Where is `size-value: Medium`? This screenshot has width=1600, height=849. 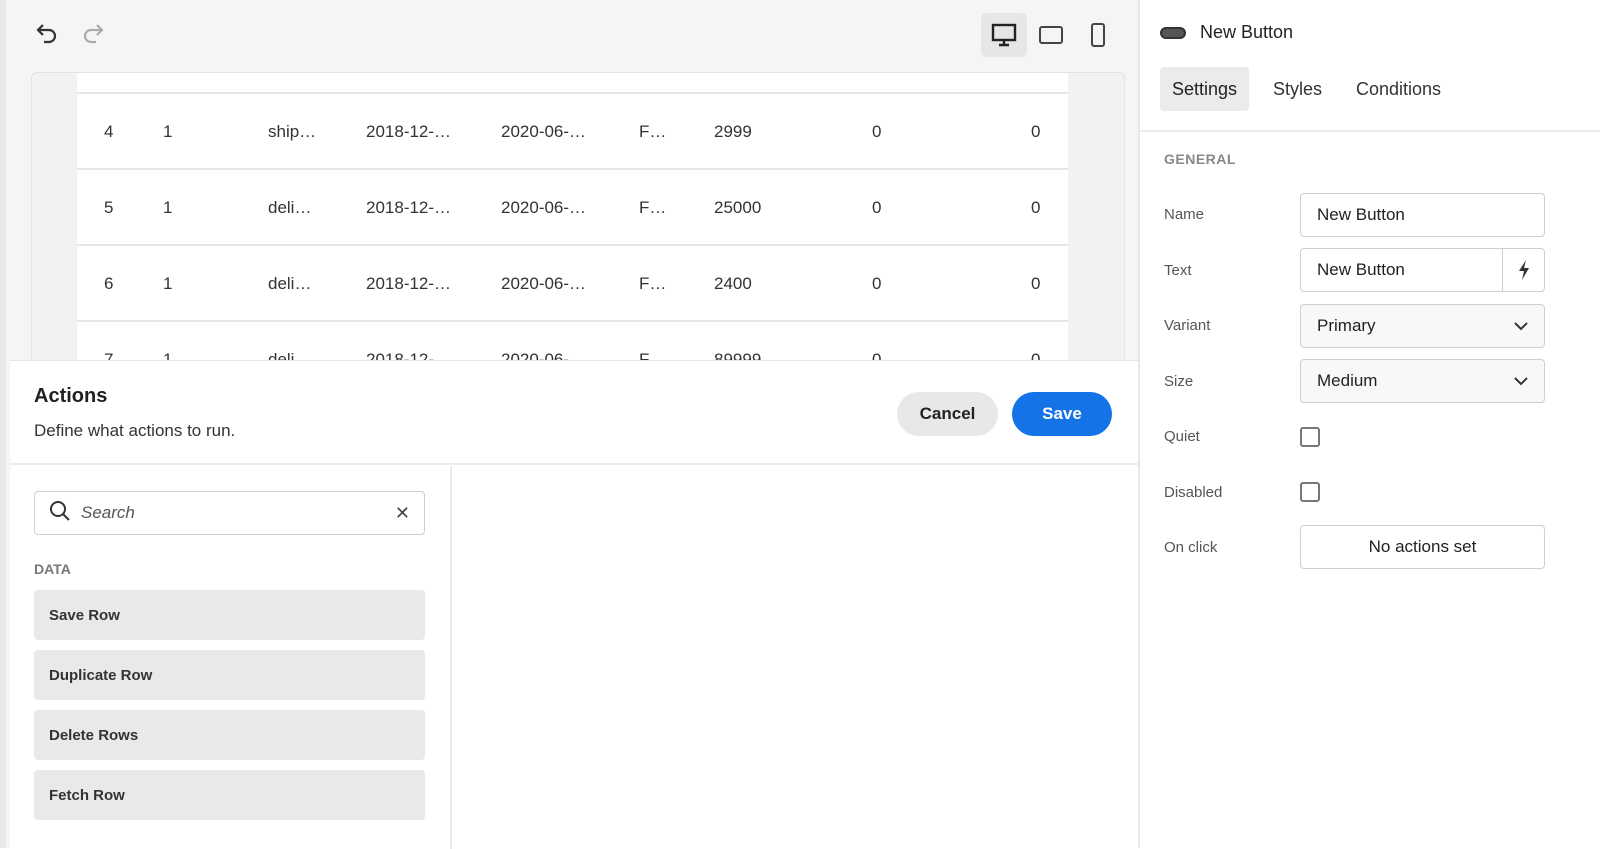
size-value: Medium is located at coordinates (1347, 380).